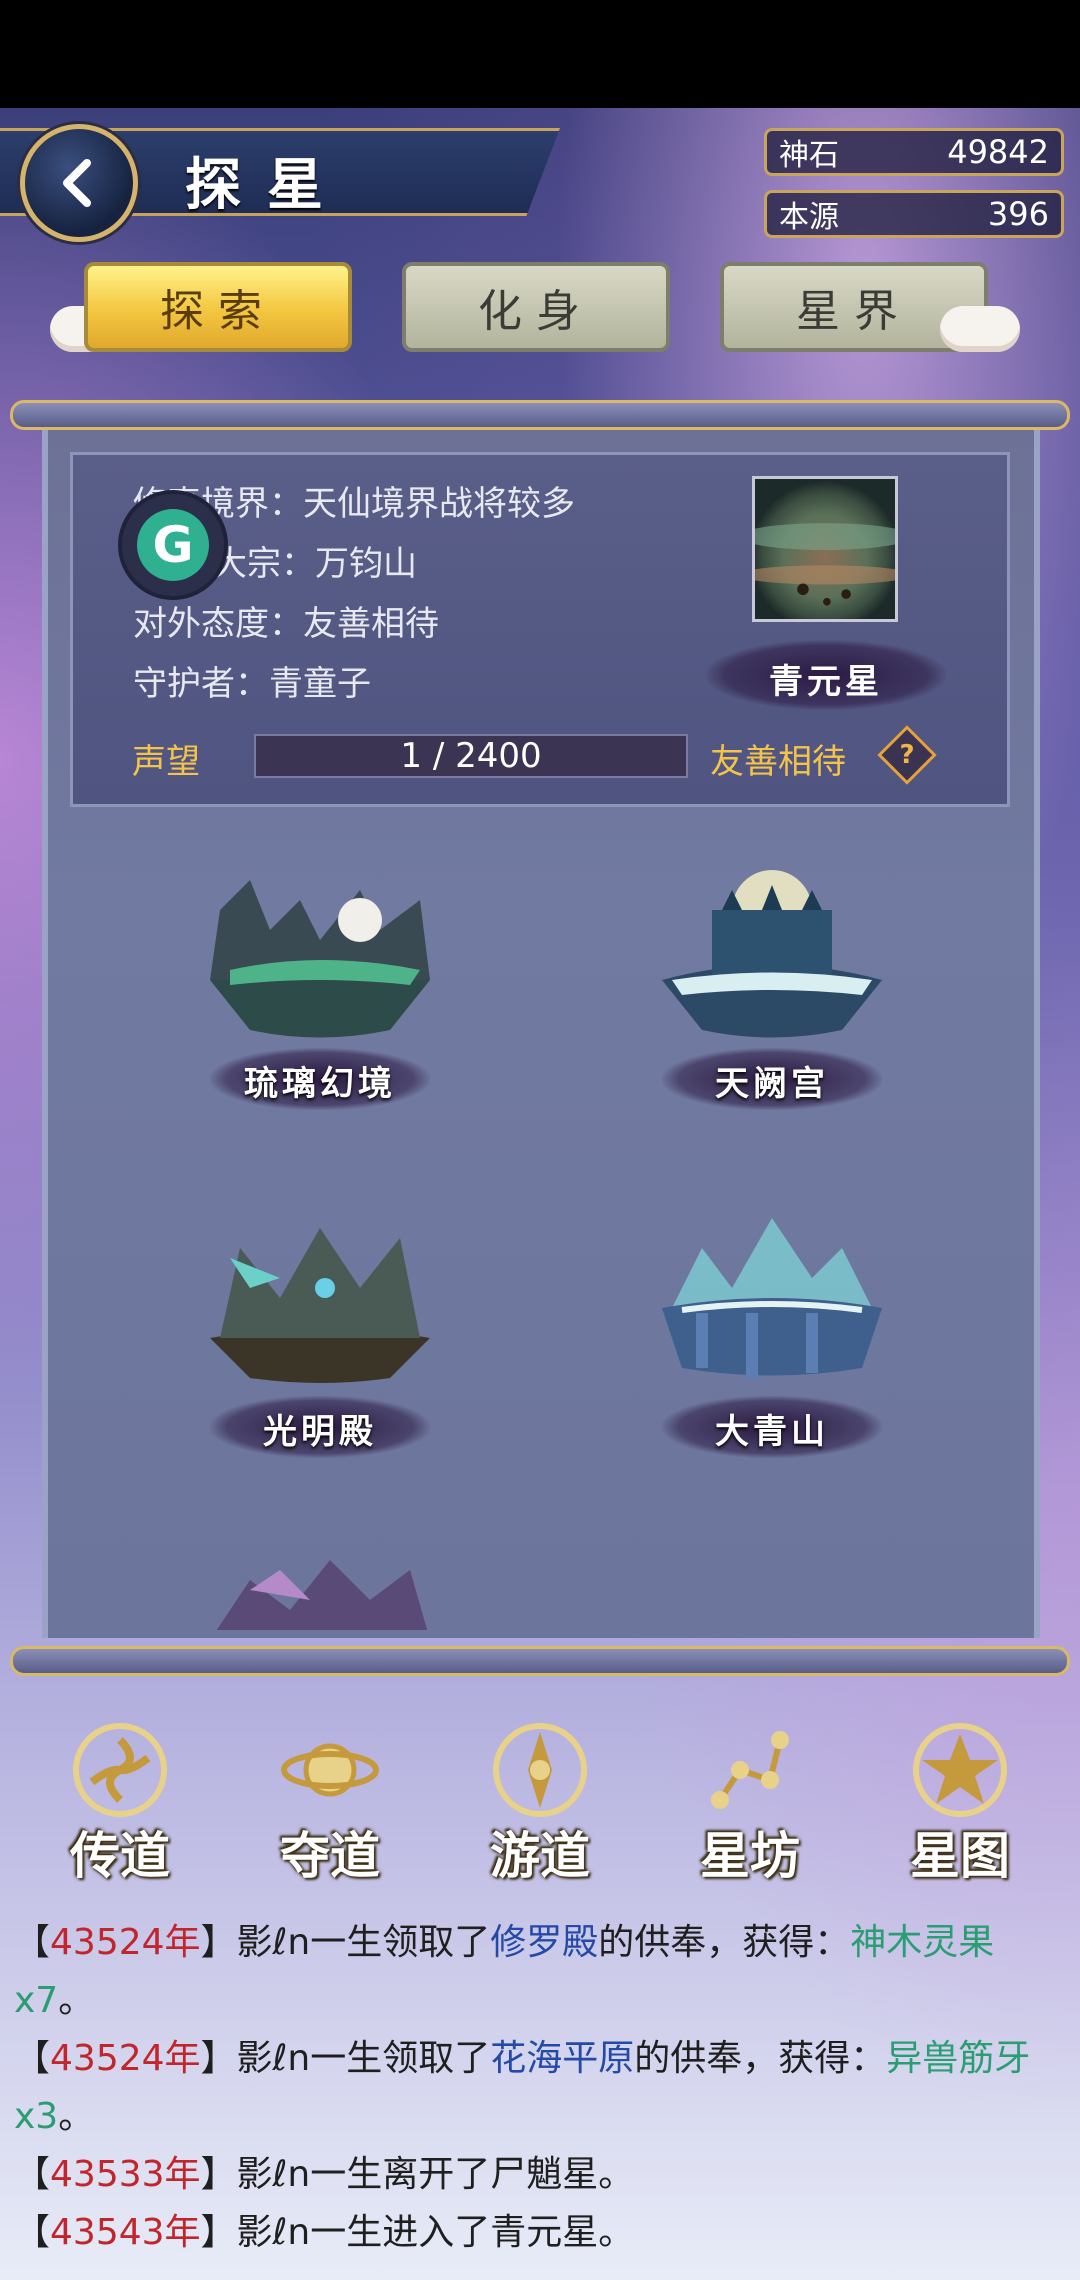  What do you see at coordinates (252, 684) in the screenshot?
I see `info-guardian: 守护者：青童子` at bounding box center [252, 684].